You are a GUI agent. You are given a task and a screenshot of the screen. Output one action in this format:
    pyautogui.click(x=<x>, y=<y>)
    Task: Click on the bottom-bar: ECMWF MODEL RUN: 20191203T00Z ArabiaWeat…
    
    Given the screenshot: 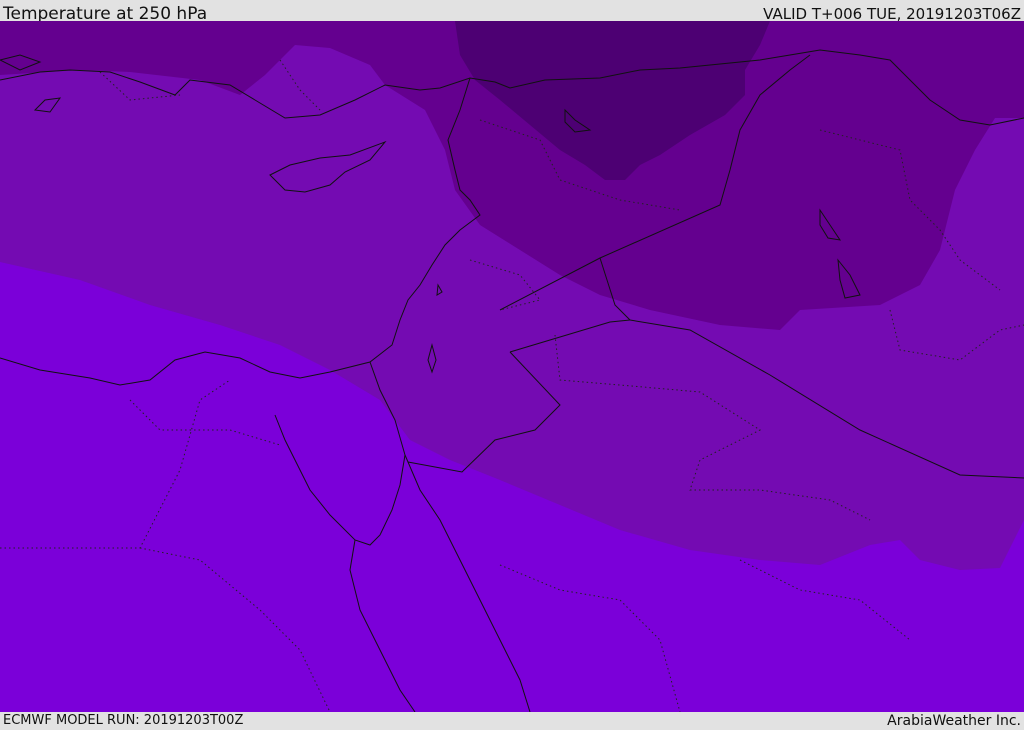 What is the action you would take?
    pyautogui.click(x=512, y=720)
    